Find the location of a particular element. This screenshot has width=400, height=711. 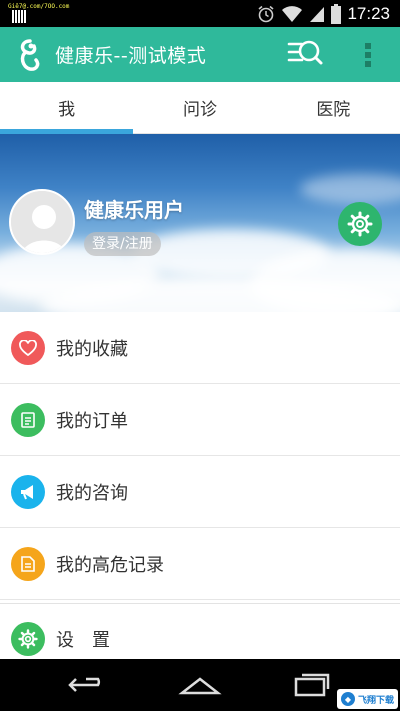

menu-item-label: 我的咨询 is located at coordinates (92, 493).